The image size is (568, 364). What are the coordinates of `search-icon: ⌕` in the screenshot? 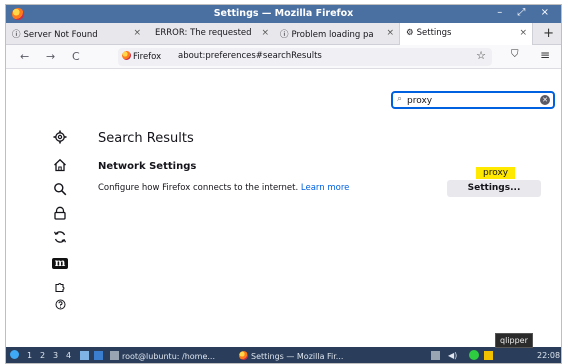 It's located at (400, 99).